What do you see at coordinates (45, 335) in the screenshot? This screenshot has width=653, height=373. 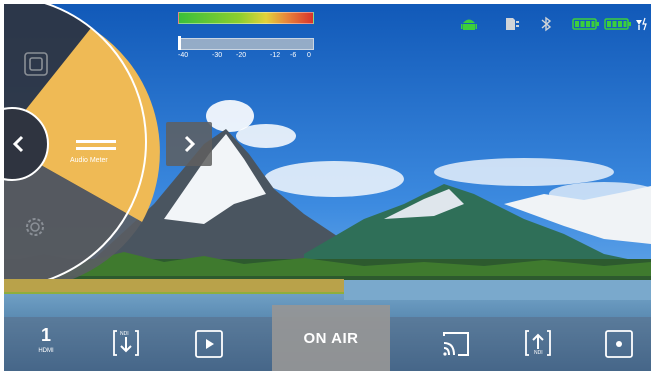 I see `input-number: 1` at bounding box center [45, 335].